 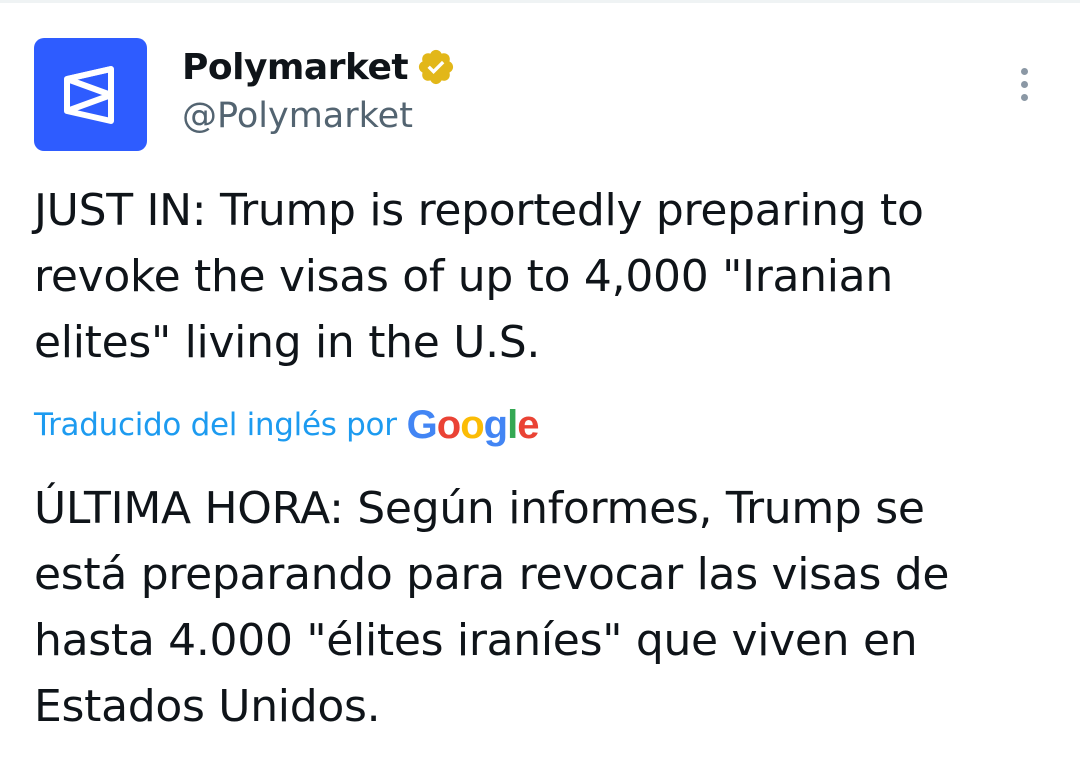 I want to click on tweet-text-line: revoke the visas of up to 4,000 "Iranian, so click(x=463, y=276).